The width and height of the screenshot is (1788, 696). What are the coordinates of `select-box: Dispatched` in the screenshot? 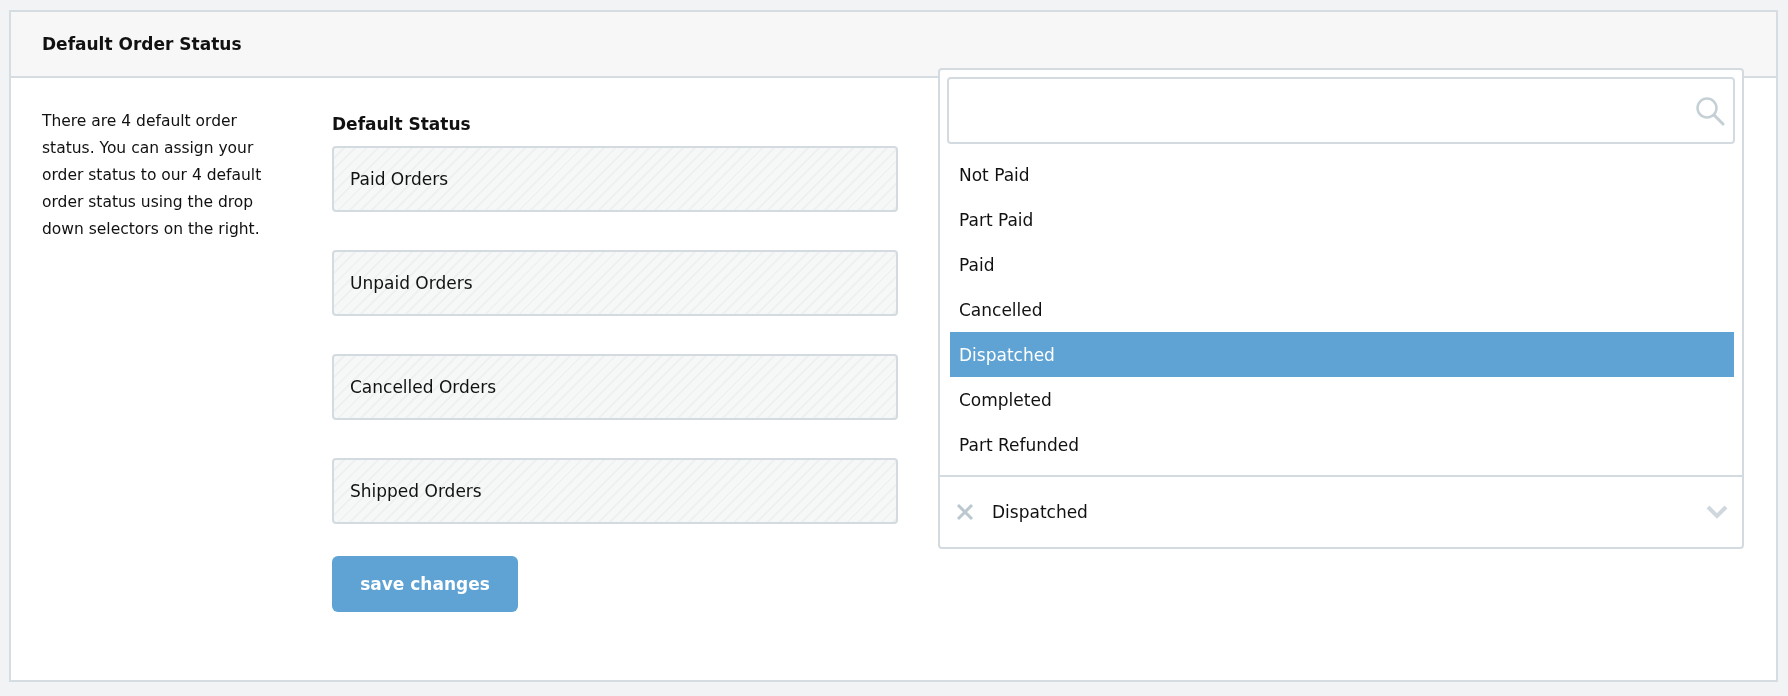 It's located at (1341, 511).